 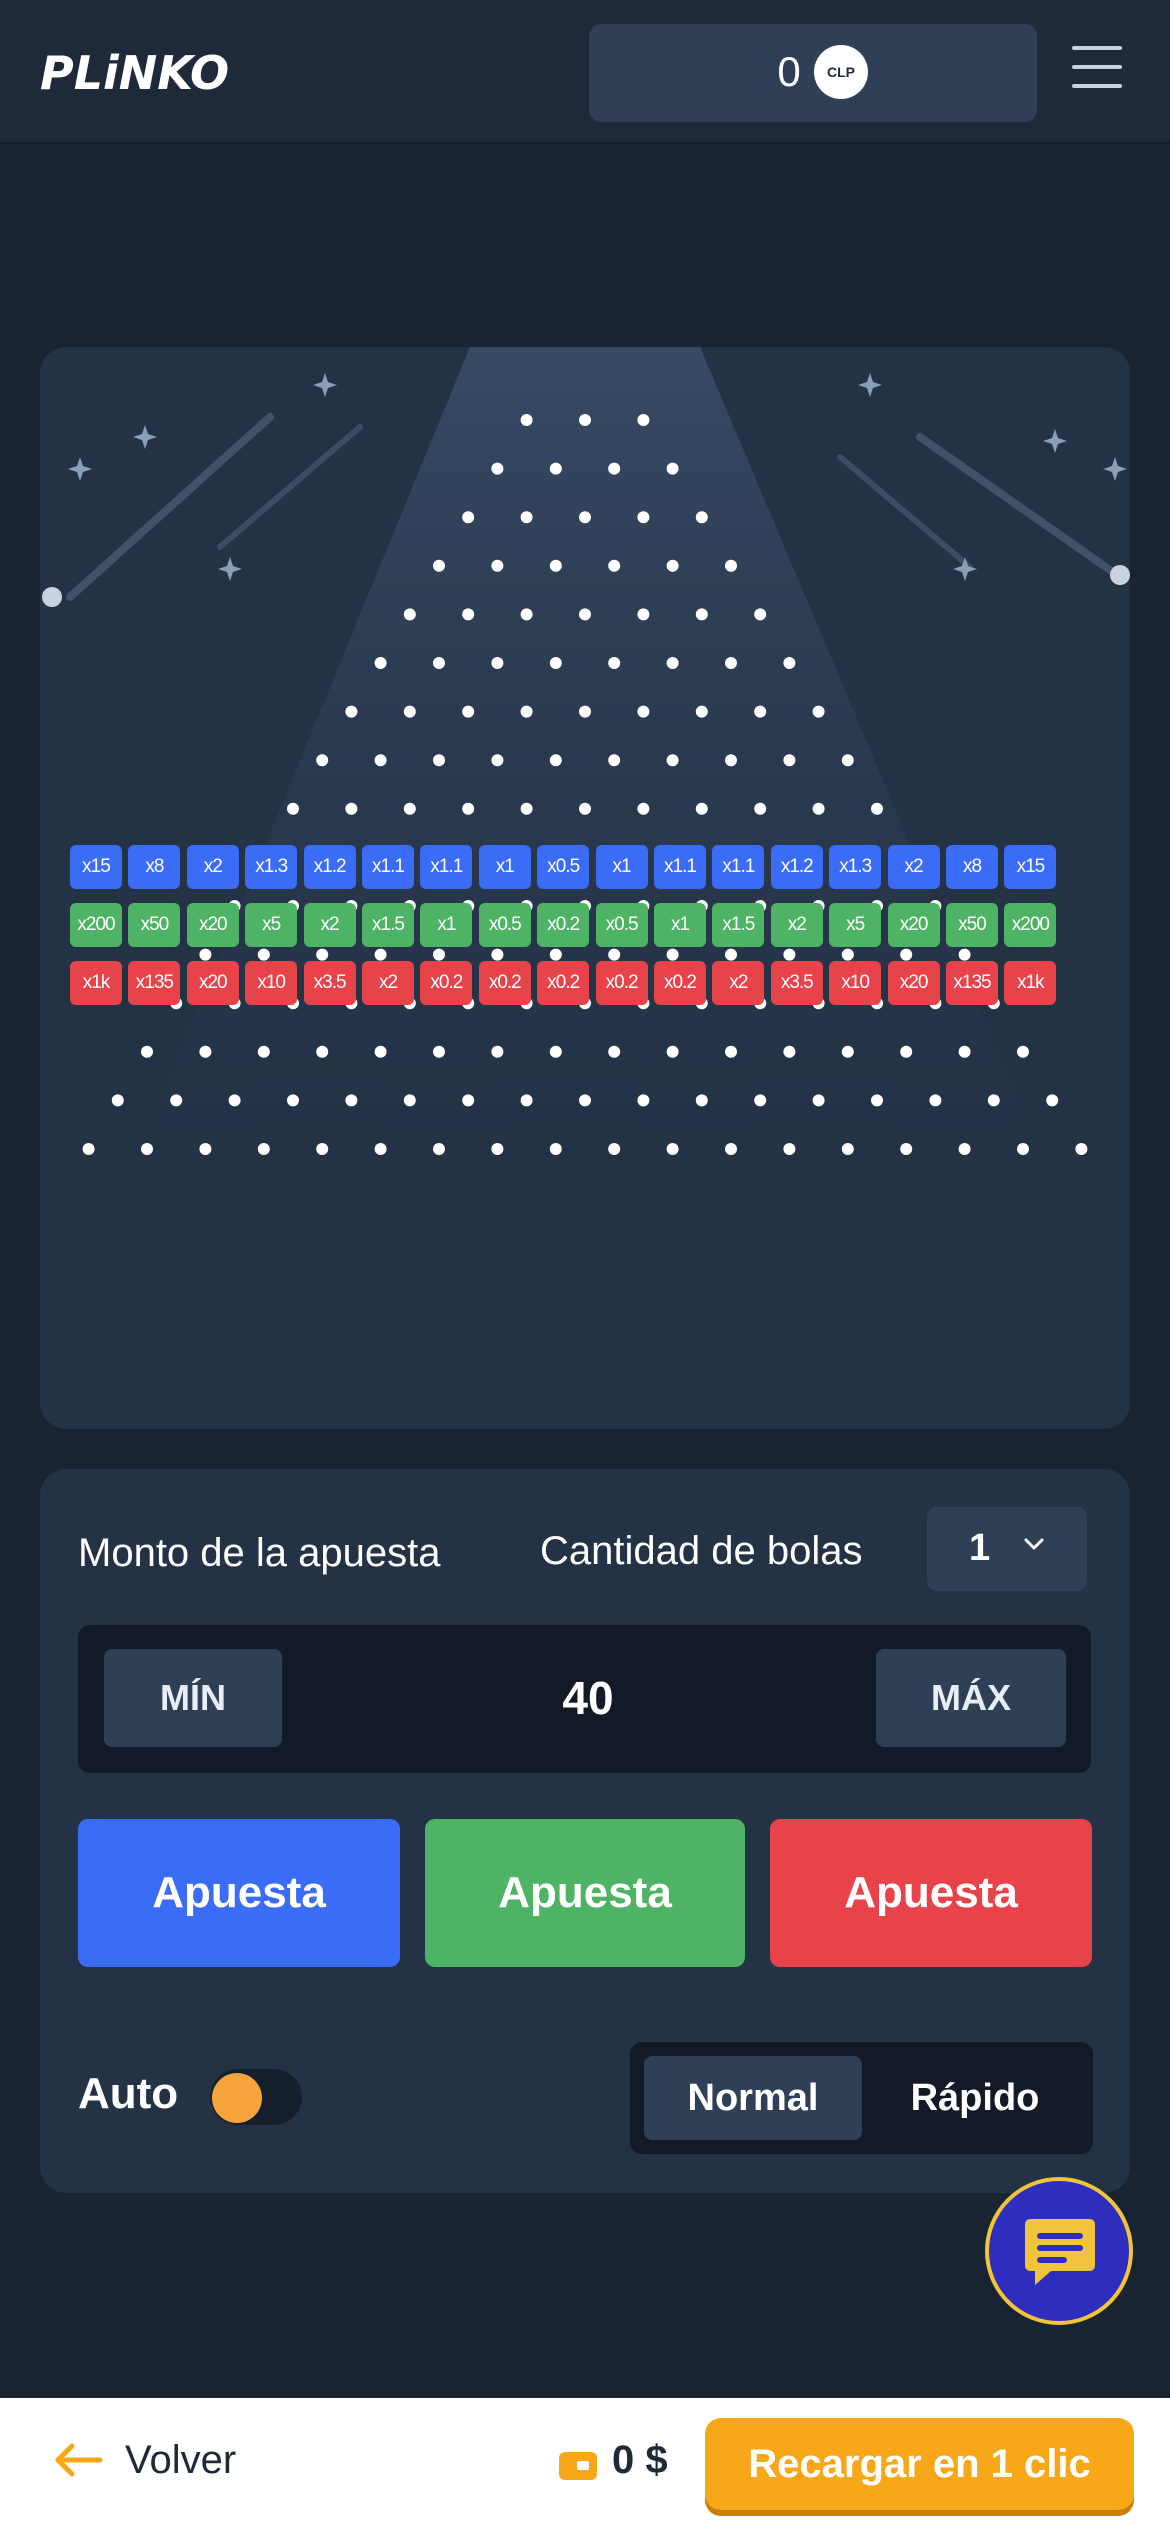 What do you see at coordinates (180, 2460) in the screenshot?
I see `back-link: Volver` at bounding box center [180, 2460].